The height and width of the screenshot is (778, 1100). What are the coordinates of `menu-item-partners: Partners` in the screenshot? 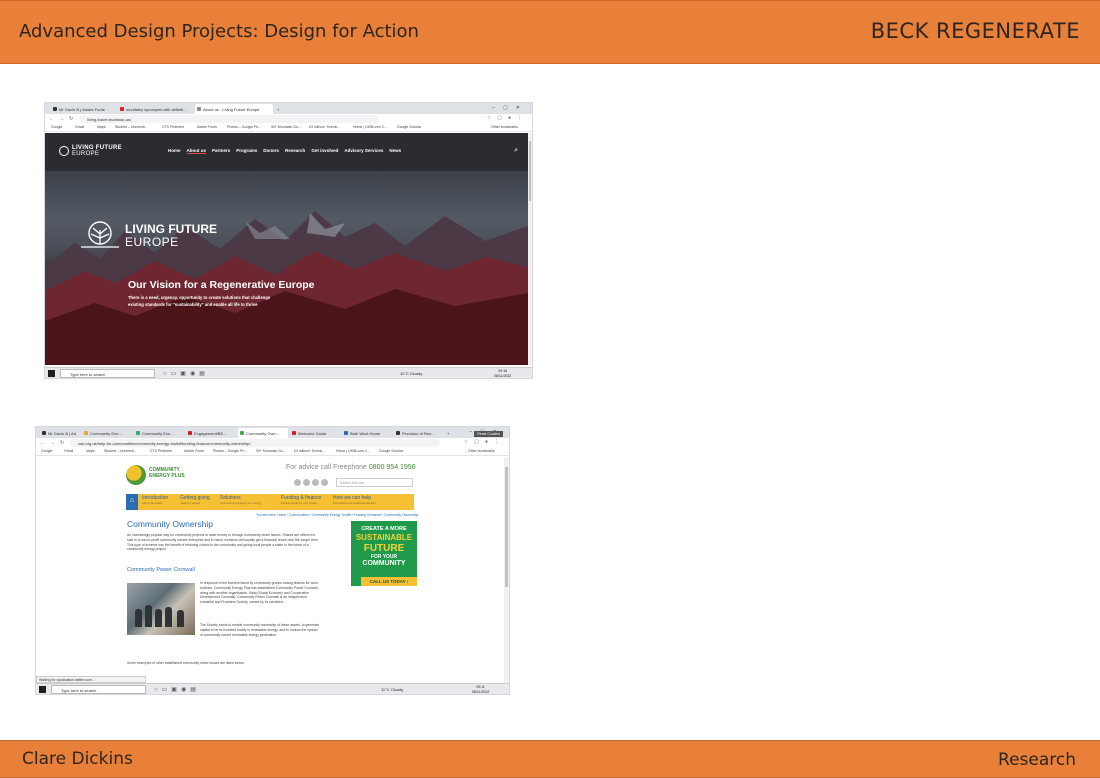 It's located at (221, 151).